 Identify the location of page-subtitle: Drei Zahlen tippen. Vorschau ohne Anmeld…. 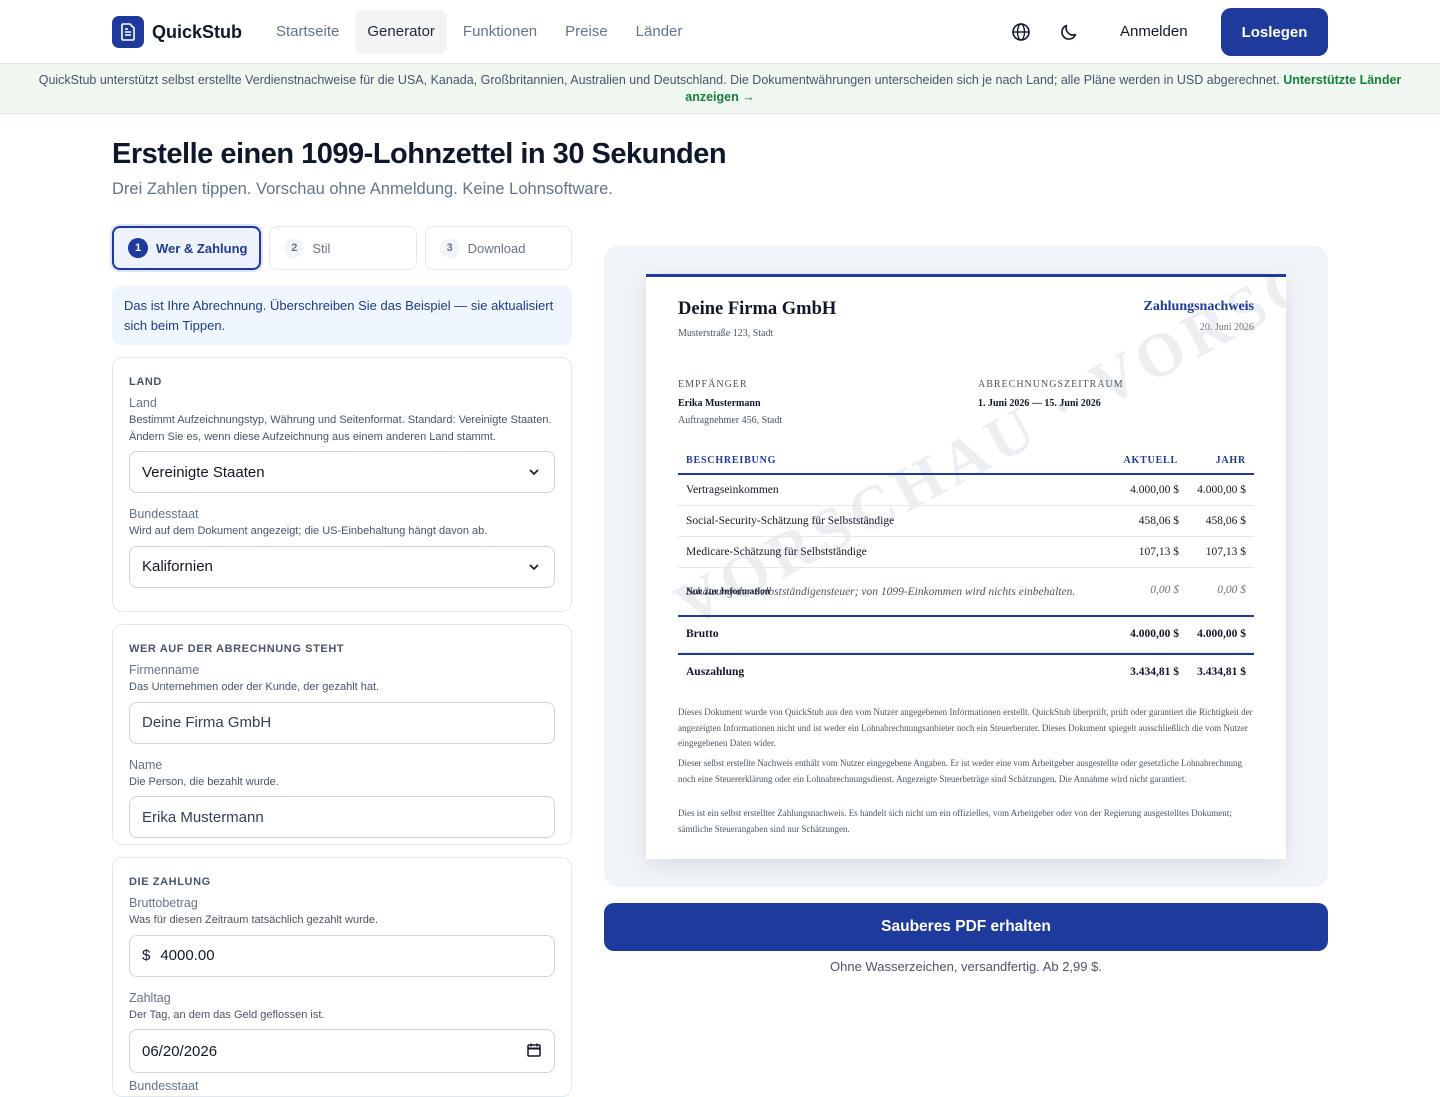
(362, 189).